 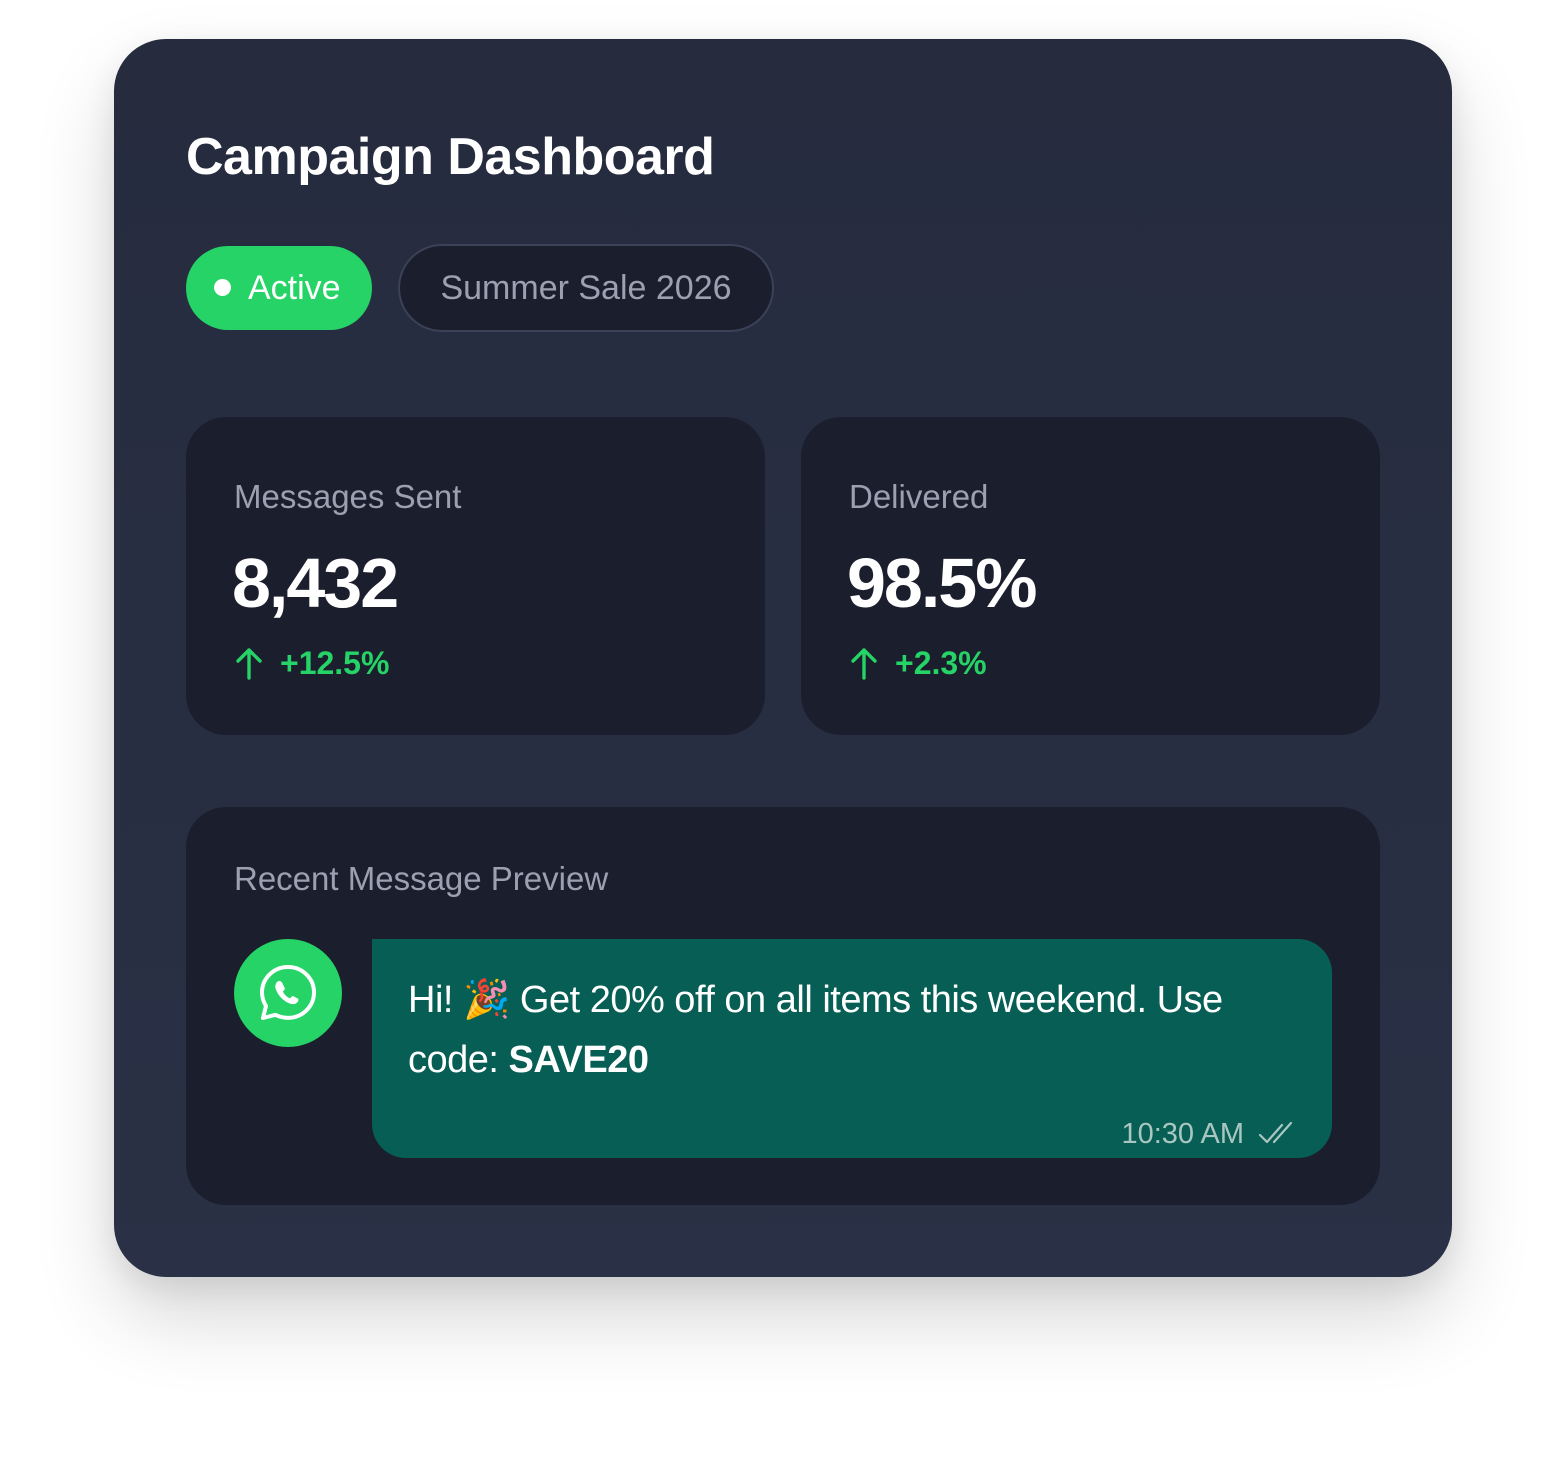 I want to click on status-label: Active, so click(x=294, y=288).